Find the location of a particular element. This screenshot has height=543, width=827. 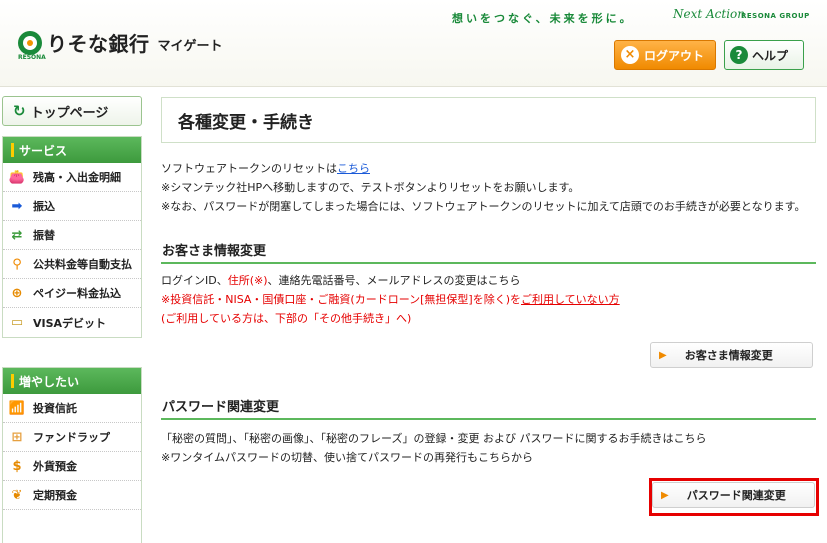

sidebar-item-balance: 👛 残高・入出金明細 is located at coordinates (72, 177).